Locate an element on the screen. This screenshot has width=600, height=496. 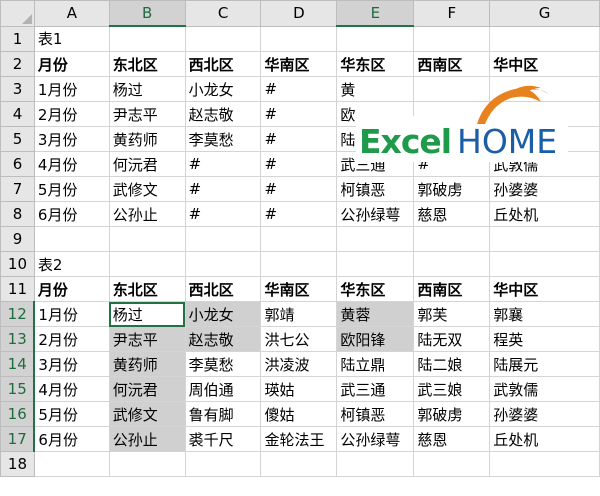
table2-label: 表2 is located at coordinates (71, 264).